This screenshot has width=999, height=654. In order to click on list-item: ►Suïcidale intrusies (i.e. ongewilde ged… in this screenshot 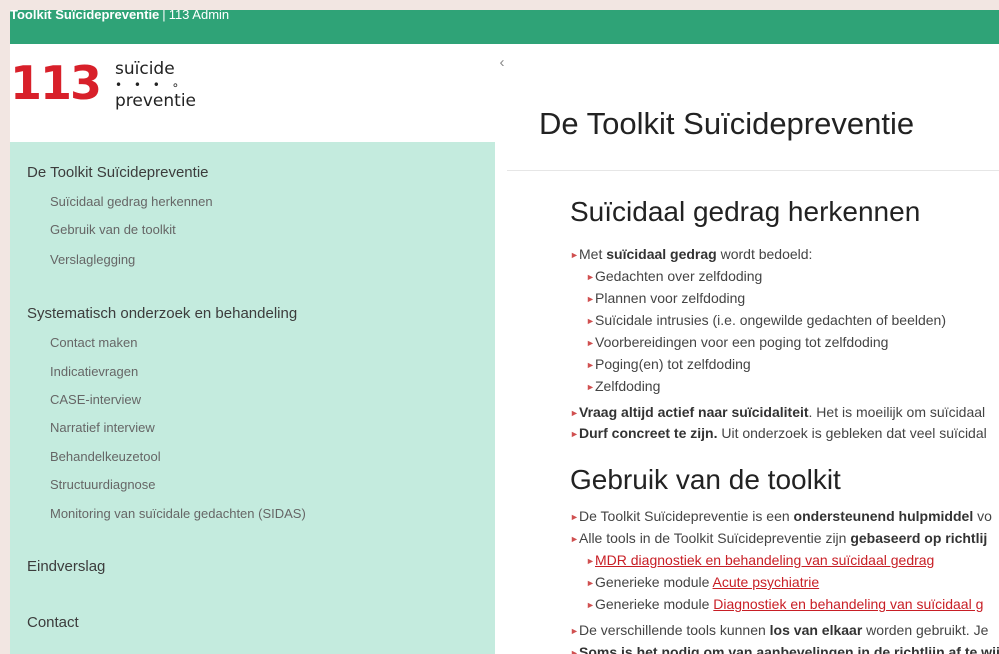, I will do `click(766, 320)`.